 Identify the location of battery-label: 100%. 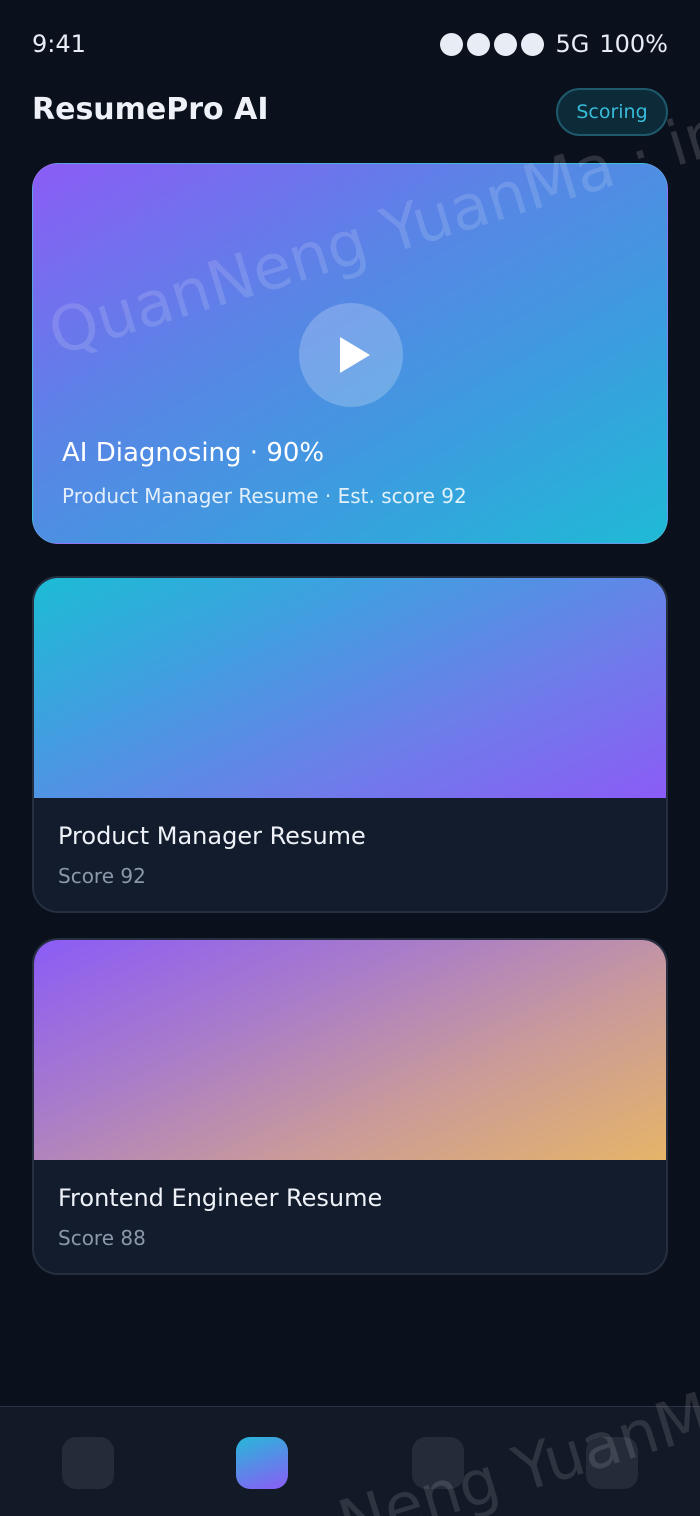
(633, 44).